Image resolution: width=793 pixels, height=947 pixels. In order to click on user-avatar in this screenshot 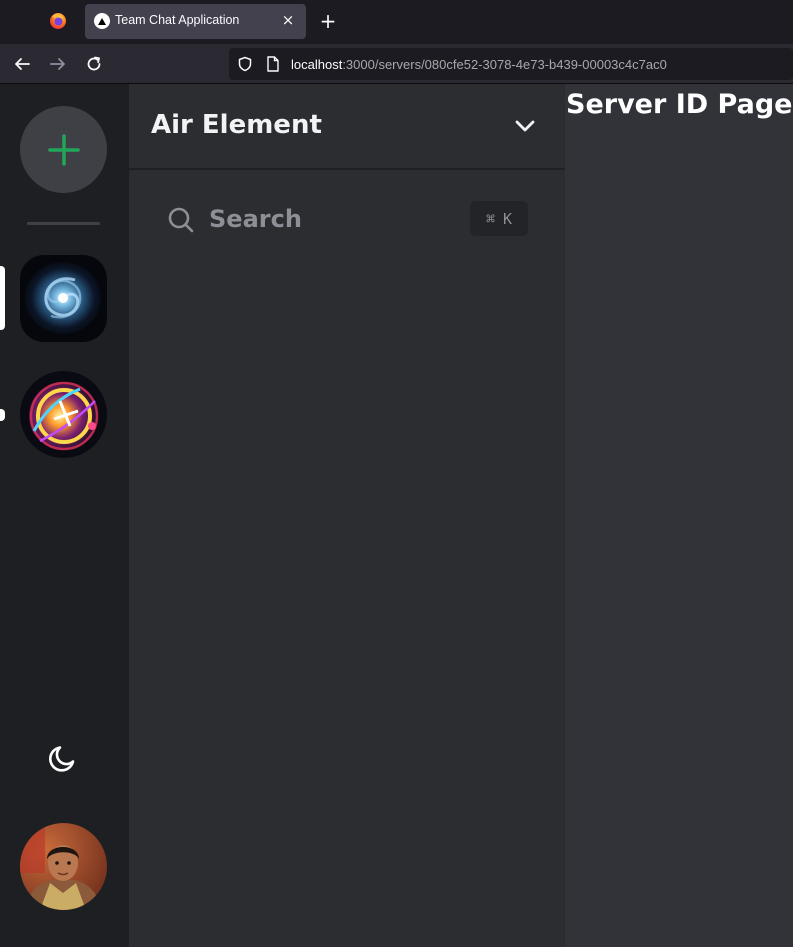, I will do `click(63, 866)`.